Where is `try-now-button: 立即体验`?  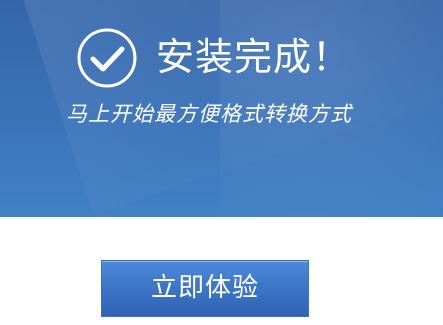 try-now-button: 立即体验 is located at coordinates (205, 288).